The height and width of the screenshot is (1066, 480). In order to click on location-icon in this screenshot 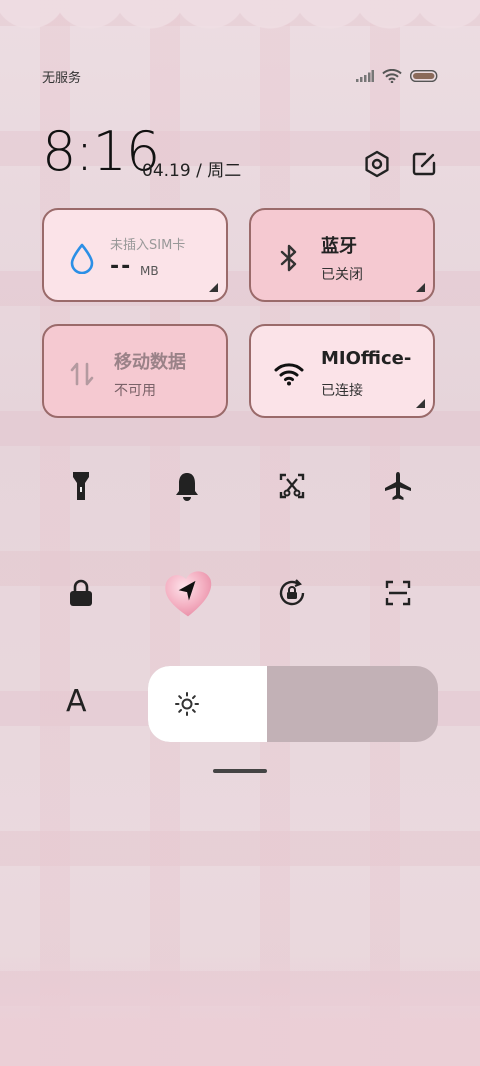, I will do `click(188, 594)`.